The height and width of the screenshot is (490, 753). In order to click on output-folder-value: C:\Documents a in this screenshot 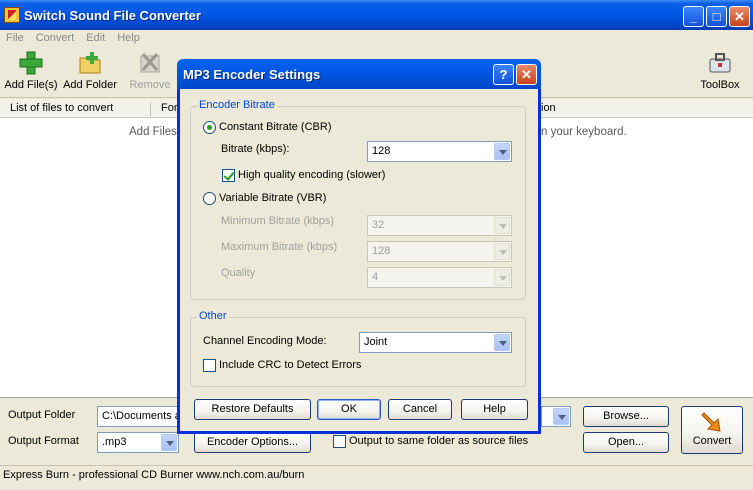, I will do `click(140, 416)`.